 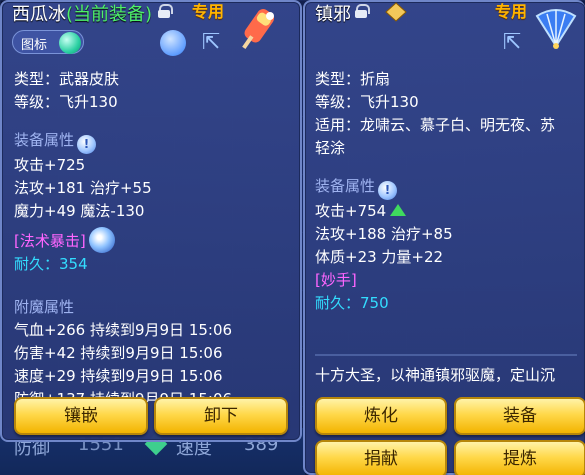 What do you see at coordinates (123, 240) in the screenshot?
I see `special-skill: [法术暴击]` at bounding box center [123, 240].